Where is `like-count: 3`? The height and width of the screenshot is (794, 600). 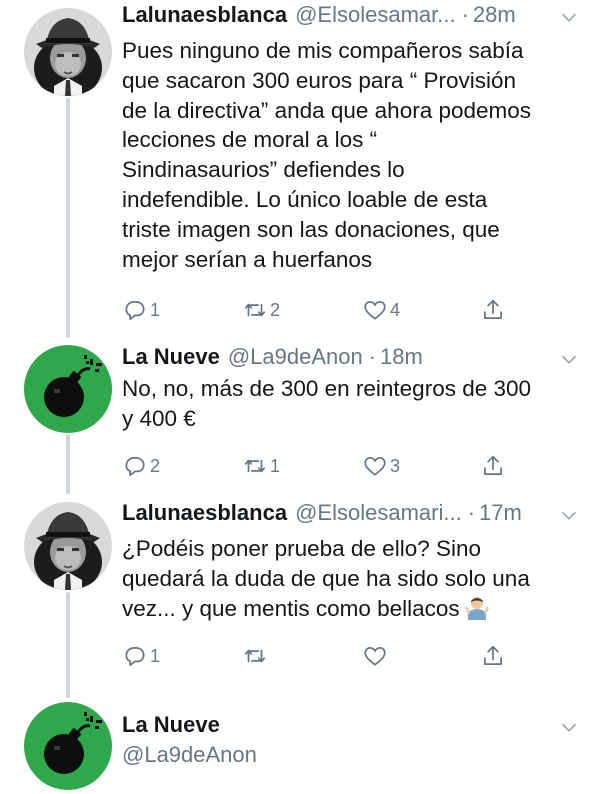
like-count: 3 is located at coordinates (395, 465).